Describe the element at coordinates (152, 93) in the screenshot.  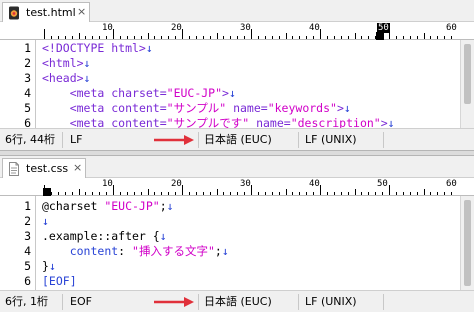
I see `code-line: <meta charset="EUC-JP">↓` at that location.